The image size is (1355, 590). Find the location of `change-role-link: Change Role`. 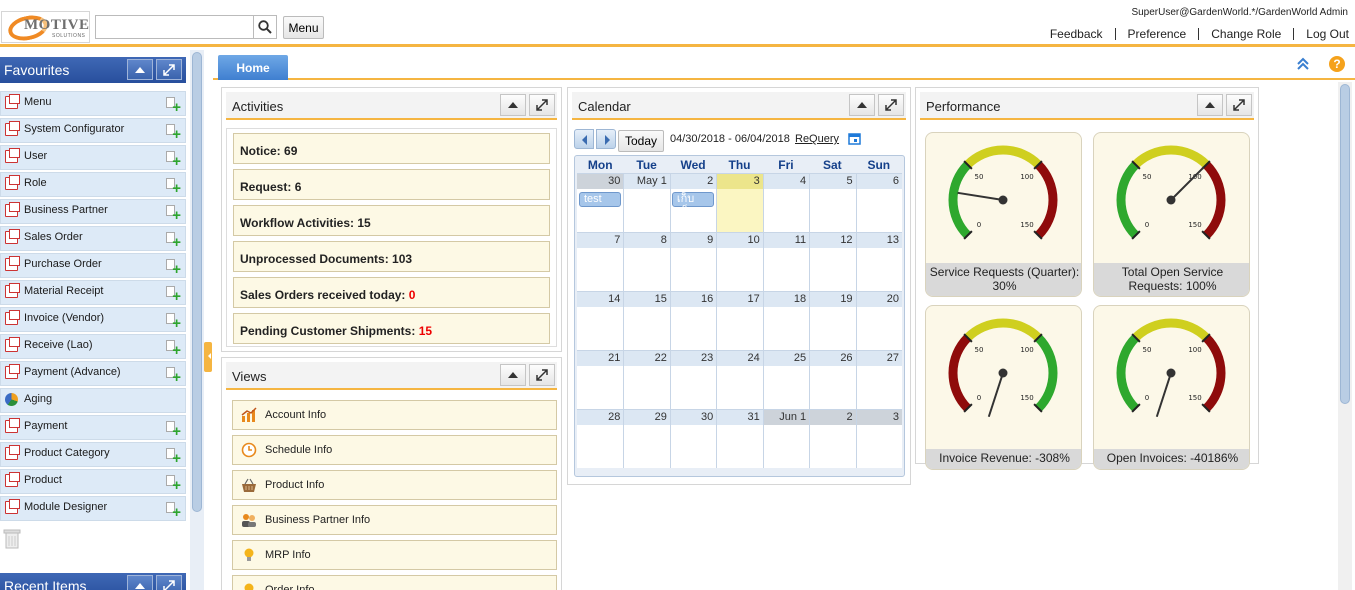

change-role-link: Change Role is located at coordinates (1245, 34).